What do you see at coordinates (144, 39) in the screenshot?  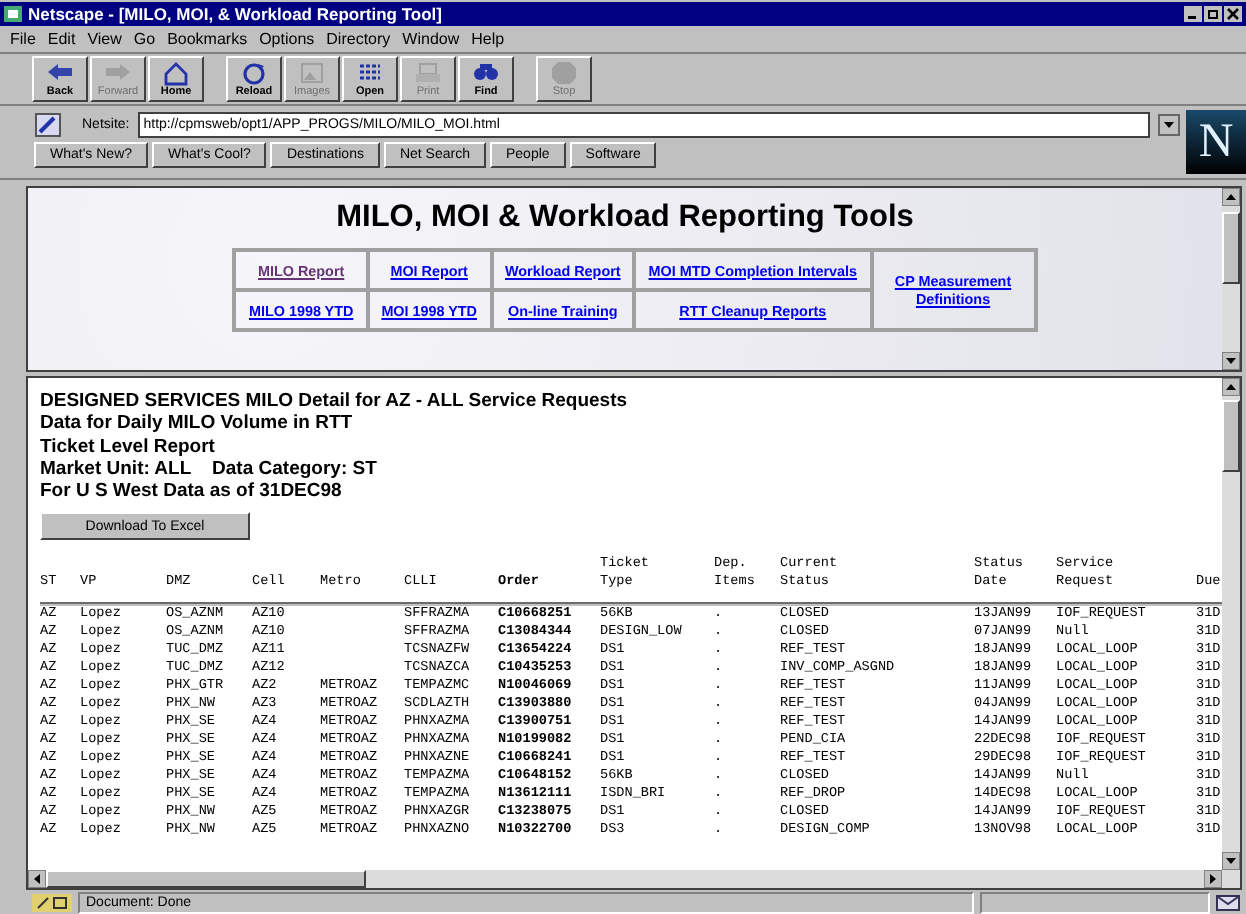 I see `menu-item: Go` at bounding box center [144, 39].